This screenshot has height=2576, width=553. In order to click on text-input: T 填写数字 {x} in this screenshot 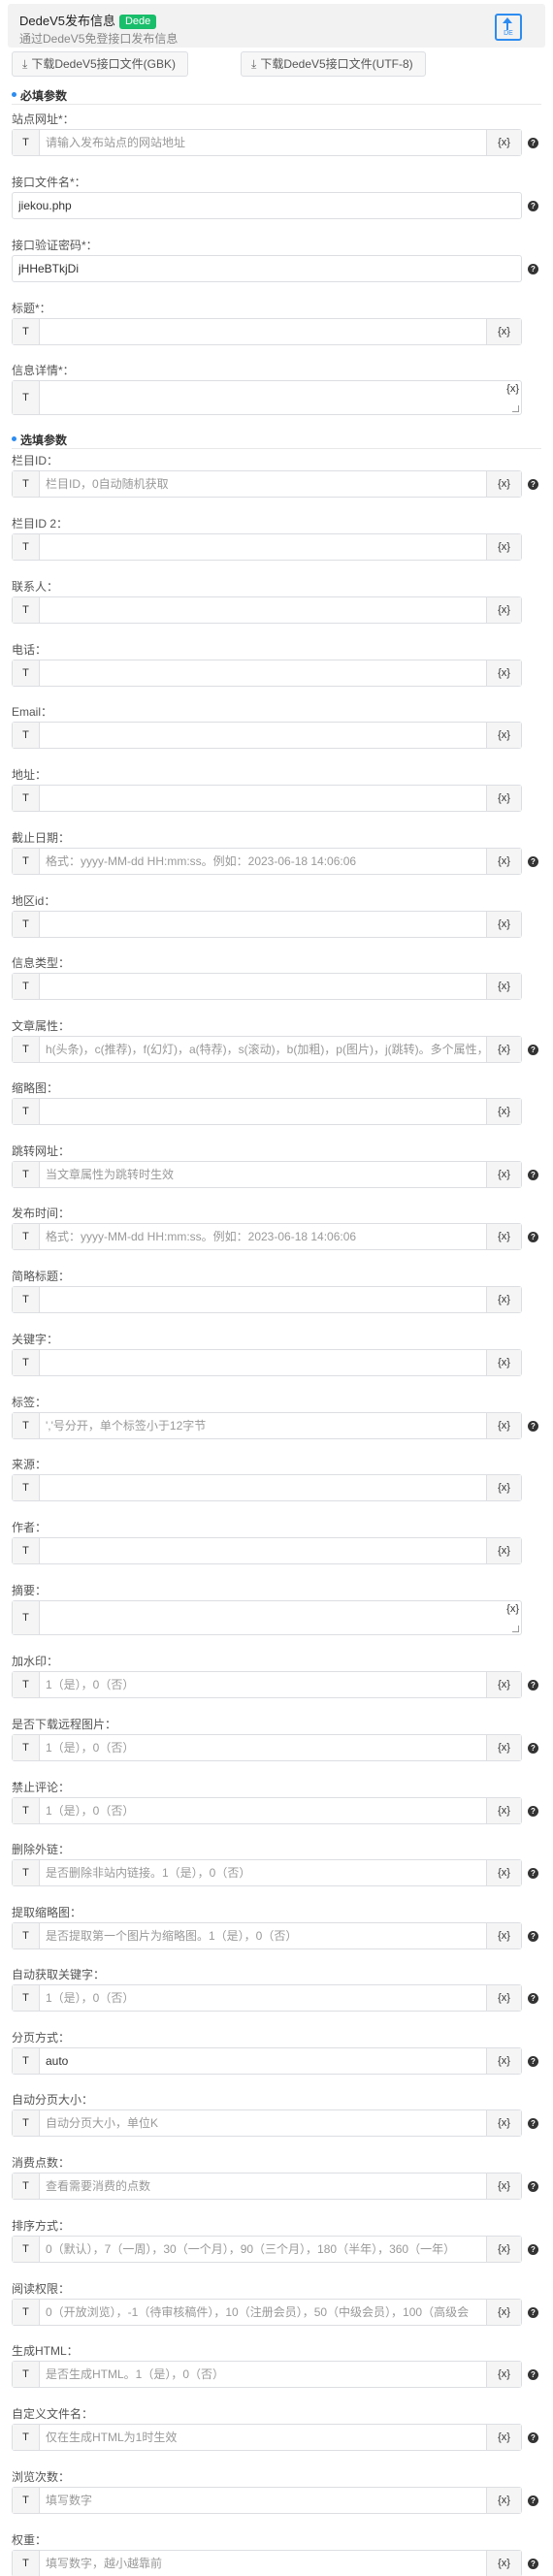, I will do `click(267, 2500)`.